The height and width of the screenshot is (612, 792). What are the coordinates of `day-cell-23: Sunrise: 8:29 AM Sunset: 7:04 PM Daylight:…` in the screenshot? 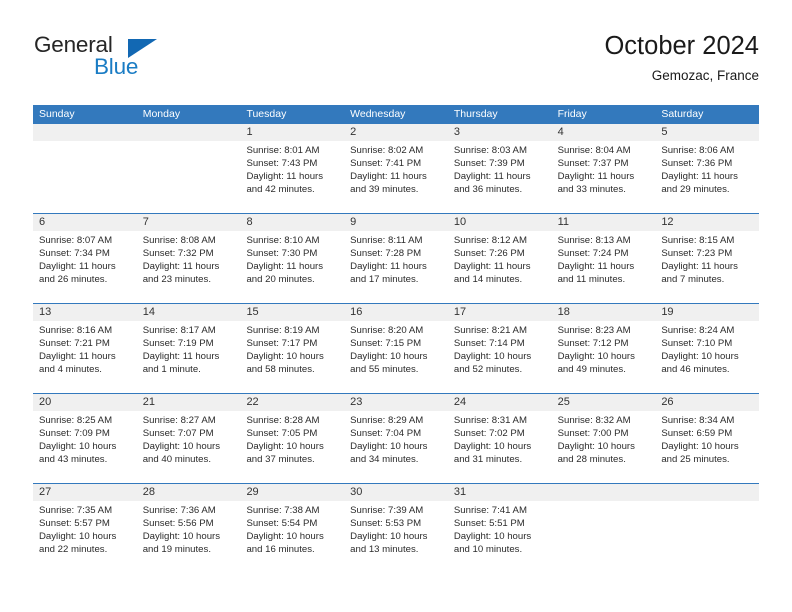 It's located at (396, 447).